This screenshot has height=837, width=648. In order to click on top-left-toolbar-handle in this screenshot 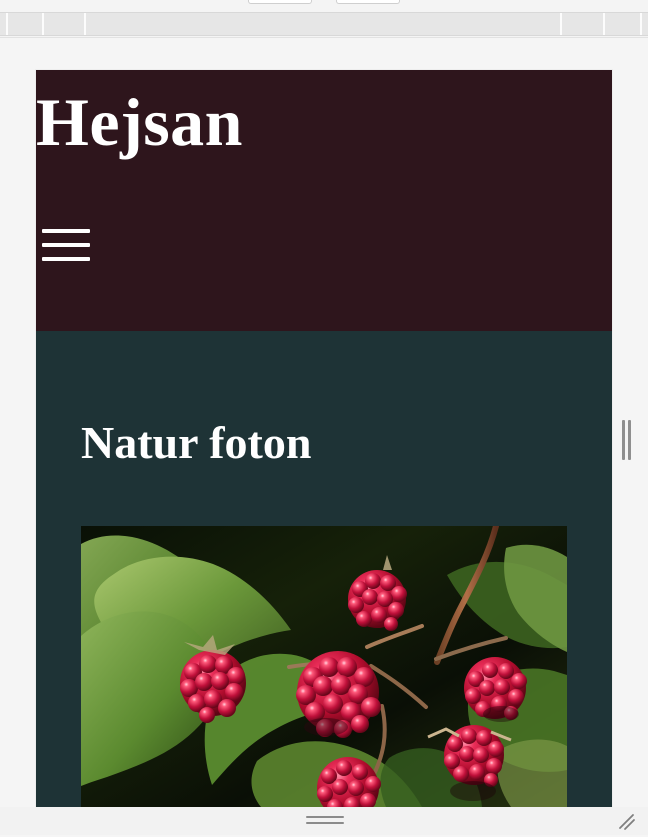, I will do `click(280, 2)`.